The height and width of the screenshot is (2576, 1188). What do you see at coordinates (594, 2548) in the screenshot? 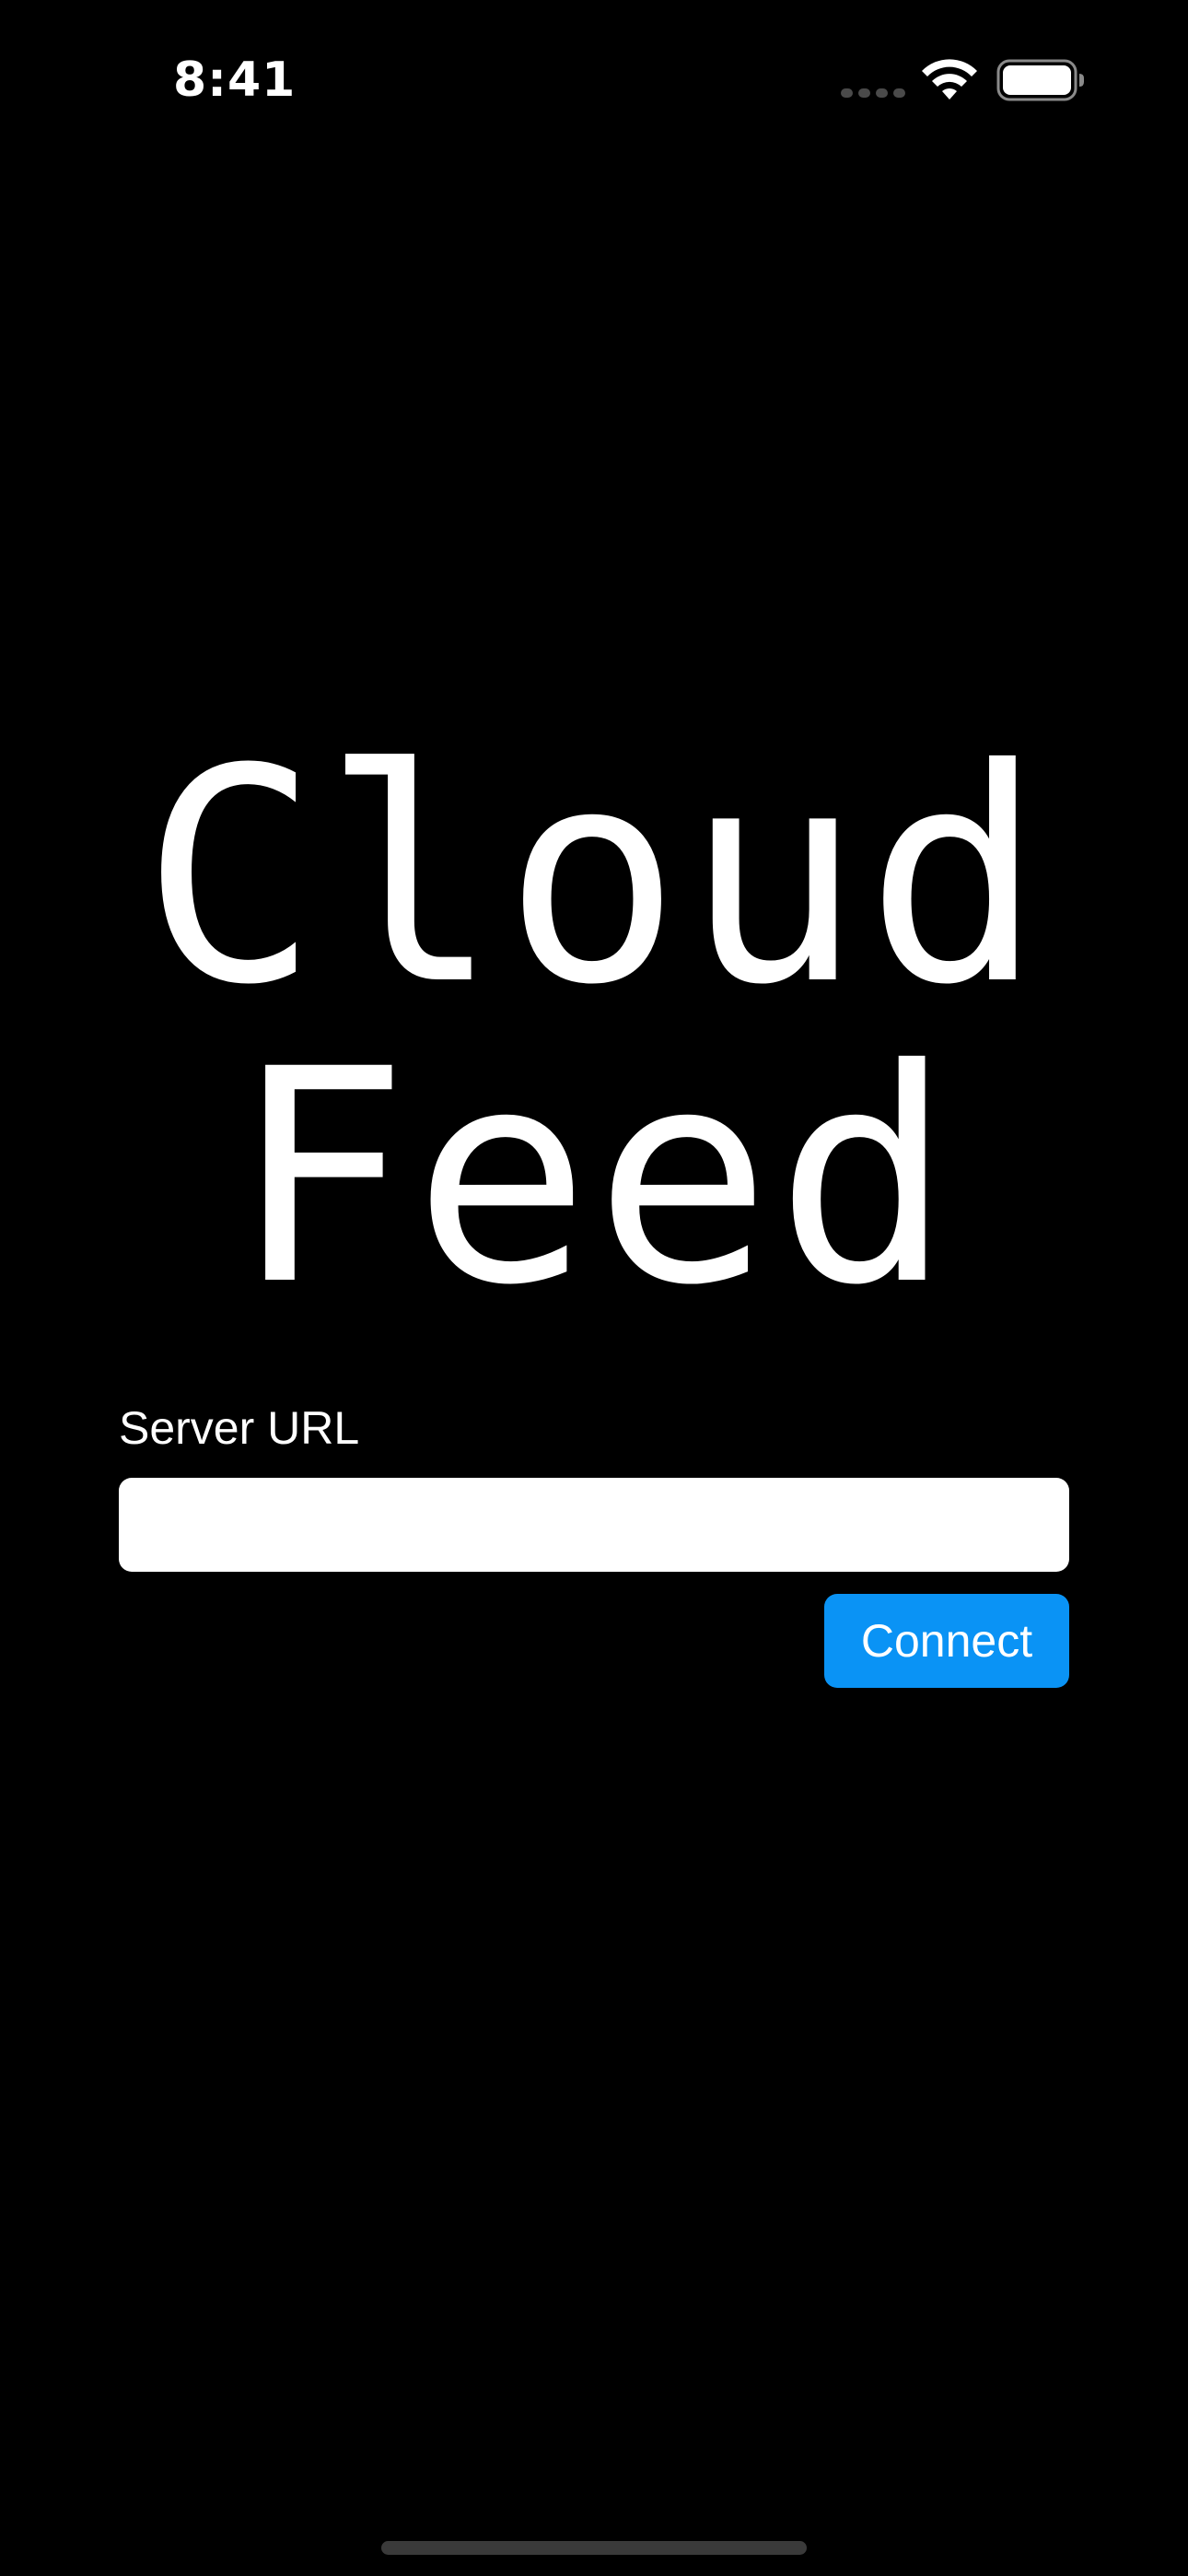
I see `home-indicator` at bounding box center [594, 2548].